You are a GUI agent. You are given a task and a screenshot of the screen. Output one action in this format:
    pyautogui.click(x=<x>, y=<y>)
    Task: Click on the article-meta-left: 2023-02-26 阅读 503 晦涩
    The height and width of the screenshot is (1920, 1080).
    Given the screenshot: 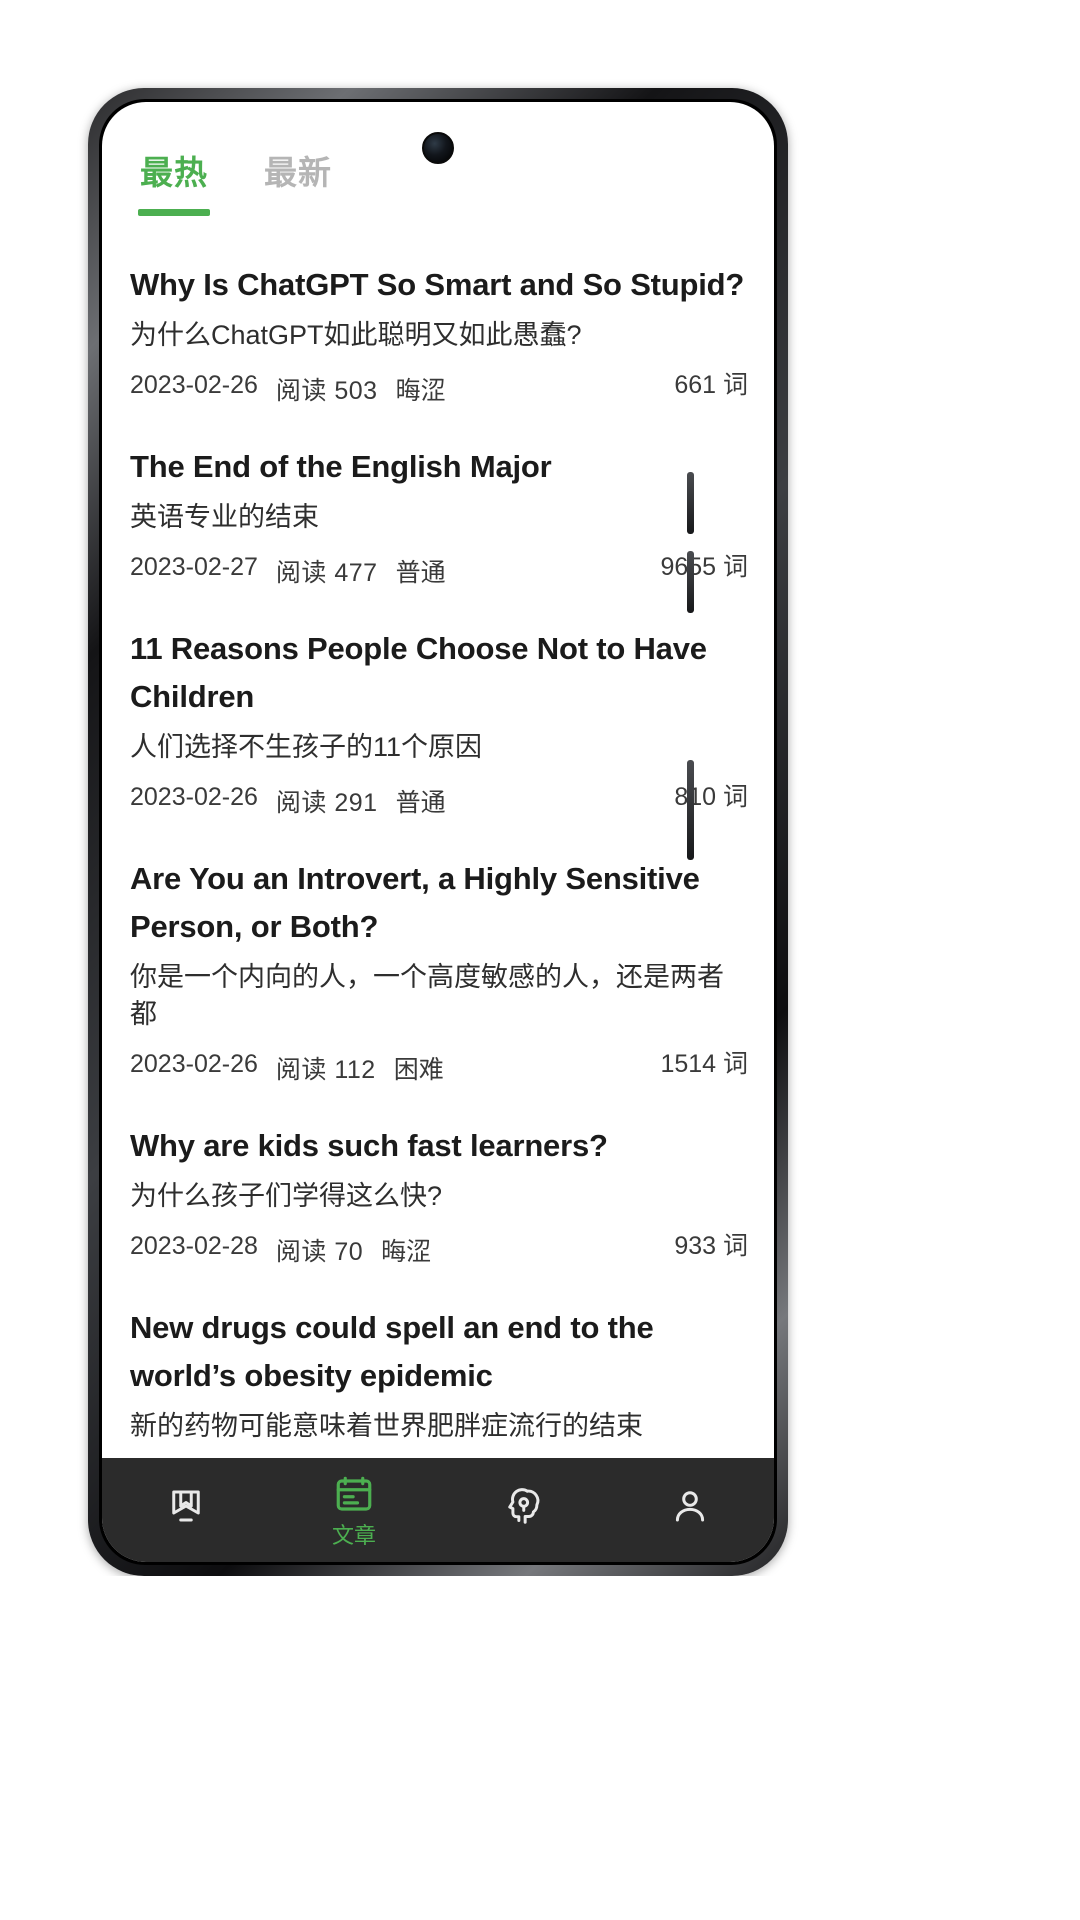 What is the action you would take?
    pyautogui.click(x=288, y=389)
    